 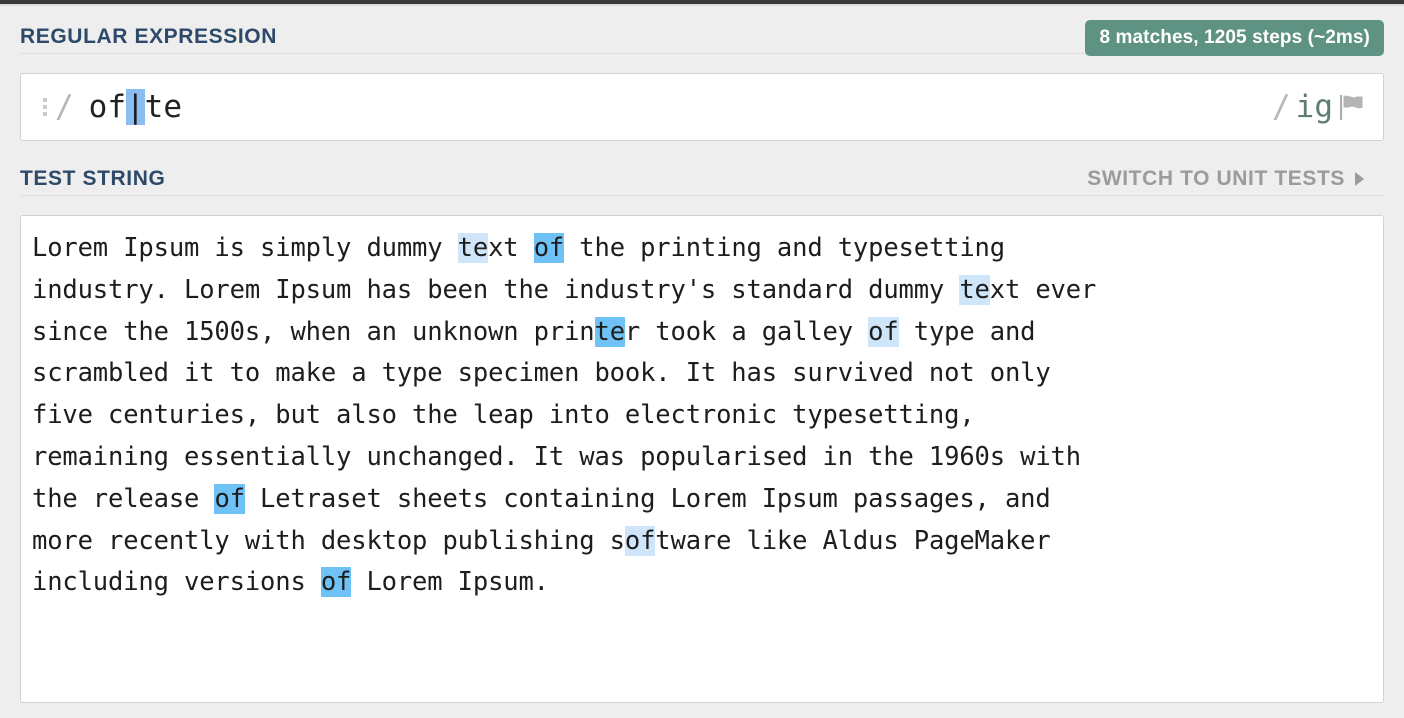 What do you see at coordinates (1216, 178) in the screenshot?
I see `switch-to-unit-tests-label: SWITCH TO UNIT TESTS` at bounding box center [1216, 178].